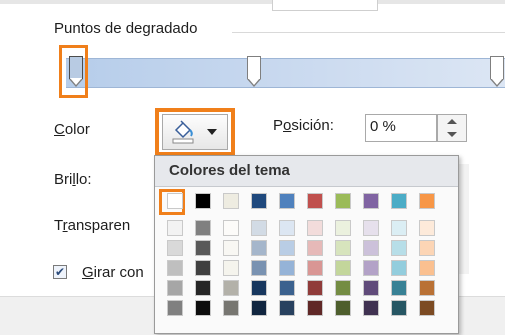 The height and width of the screenshot is (335, 505). Describe the element at coordinates (195, 132) in the screenshot. I see `color-button` at that location.